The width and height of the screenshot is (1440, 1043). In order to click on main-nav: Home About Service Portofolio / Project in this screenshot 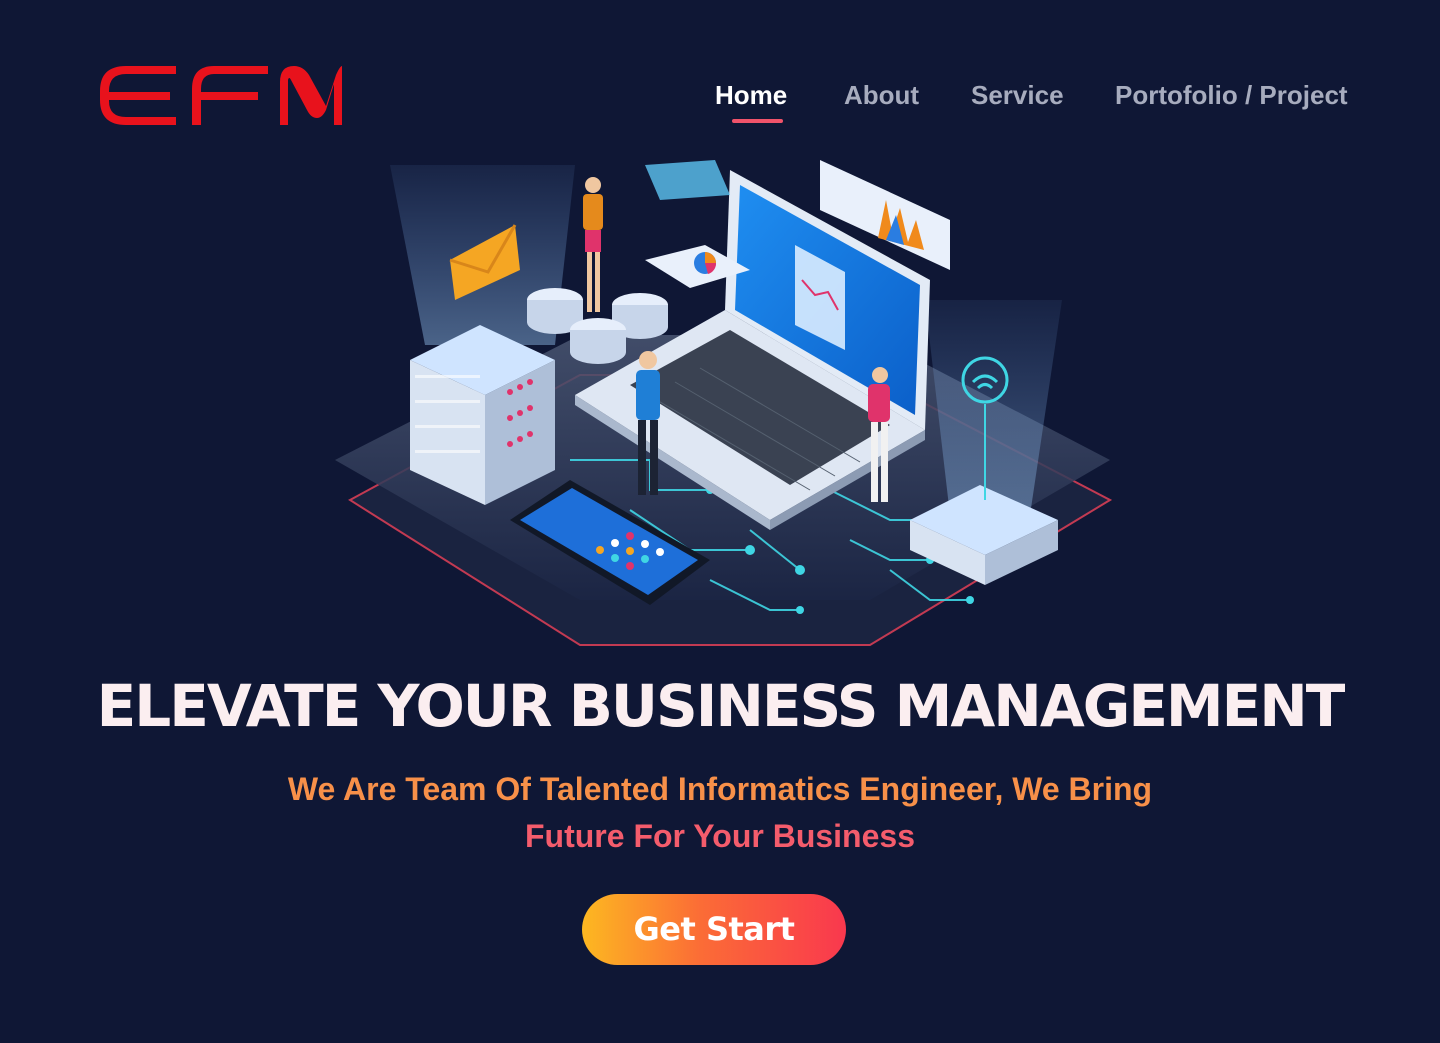, I will do `click(720, 103)`.